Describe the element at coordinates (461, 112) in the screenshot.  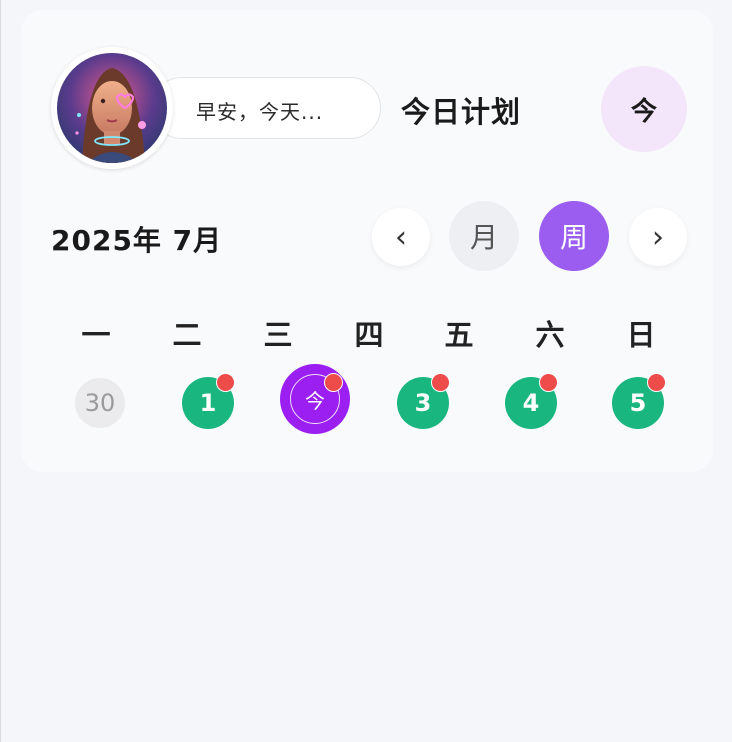
I see `page-title: 今日计划` at that location.